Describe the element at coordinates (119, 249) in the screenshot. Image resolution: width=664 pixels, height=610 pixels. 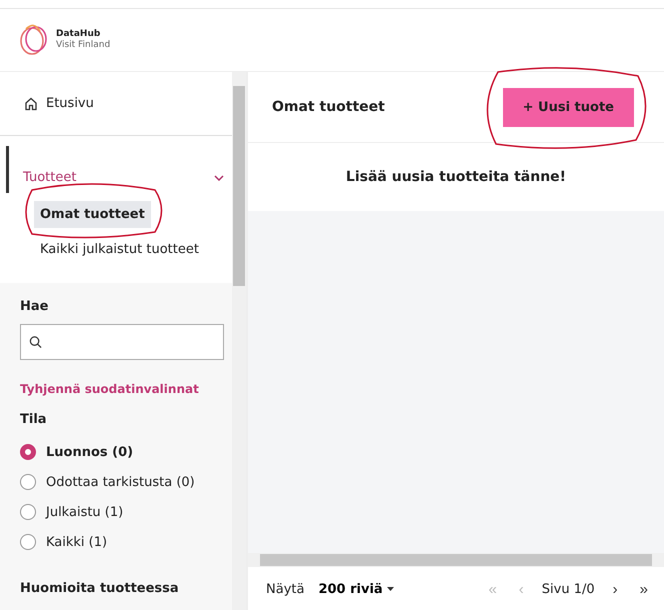
I see `nav-item: Kaikki julkaistut tuotteet` at that location.